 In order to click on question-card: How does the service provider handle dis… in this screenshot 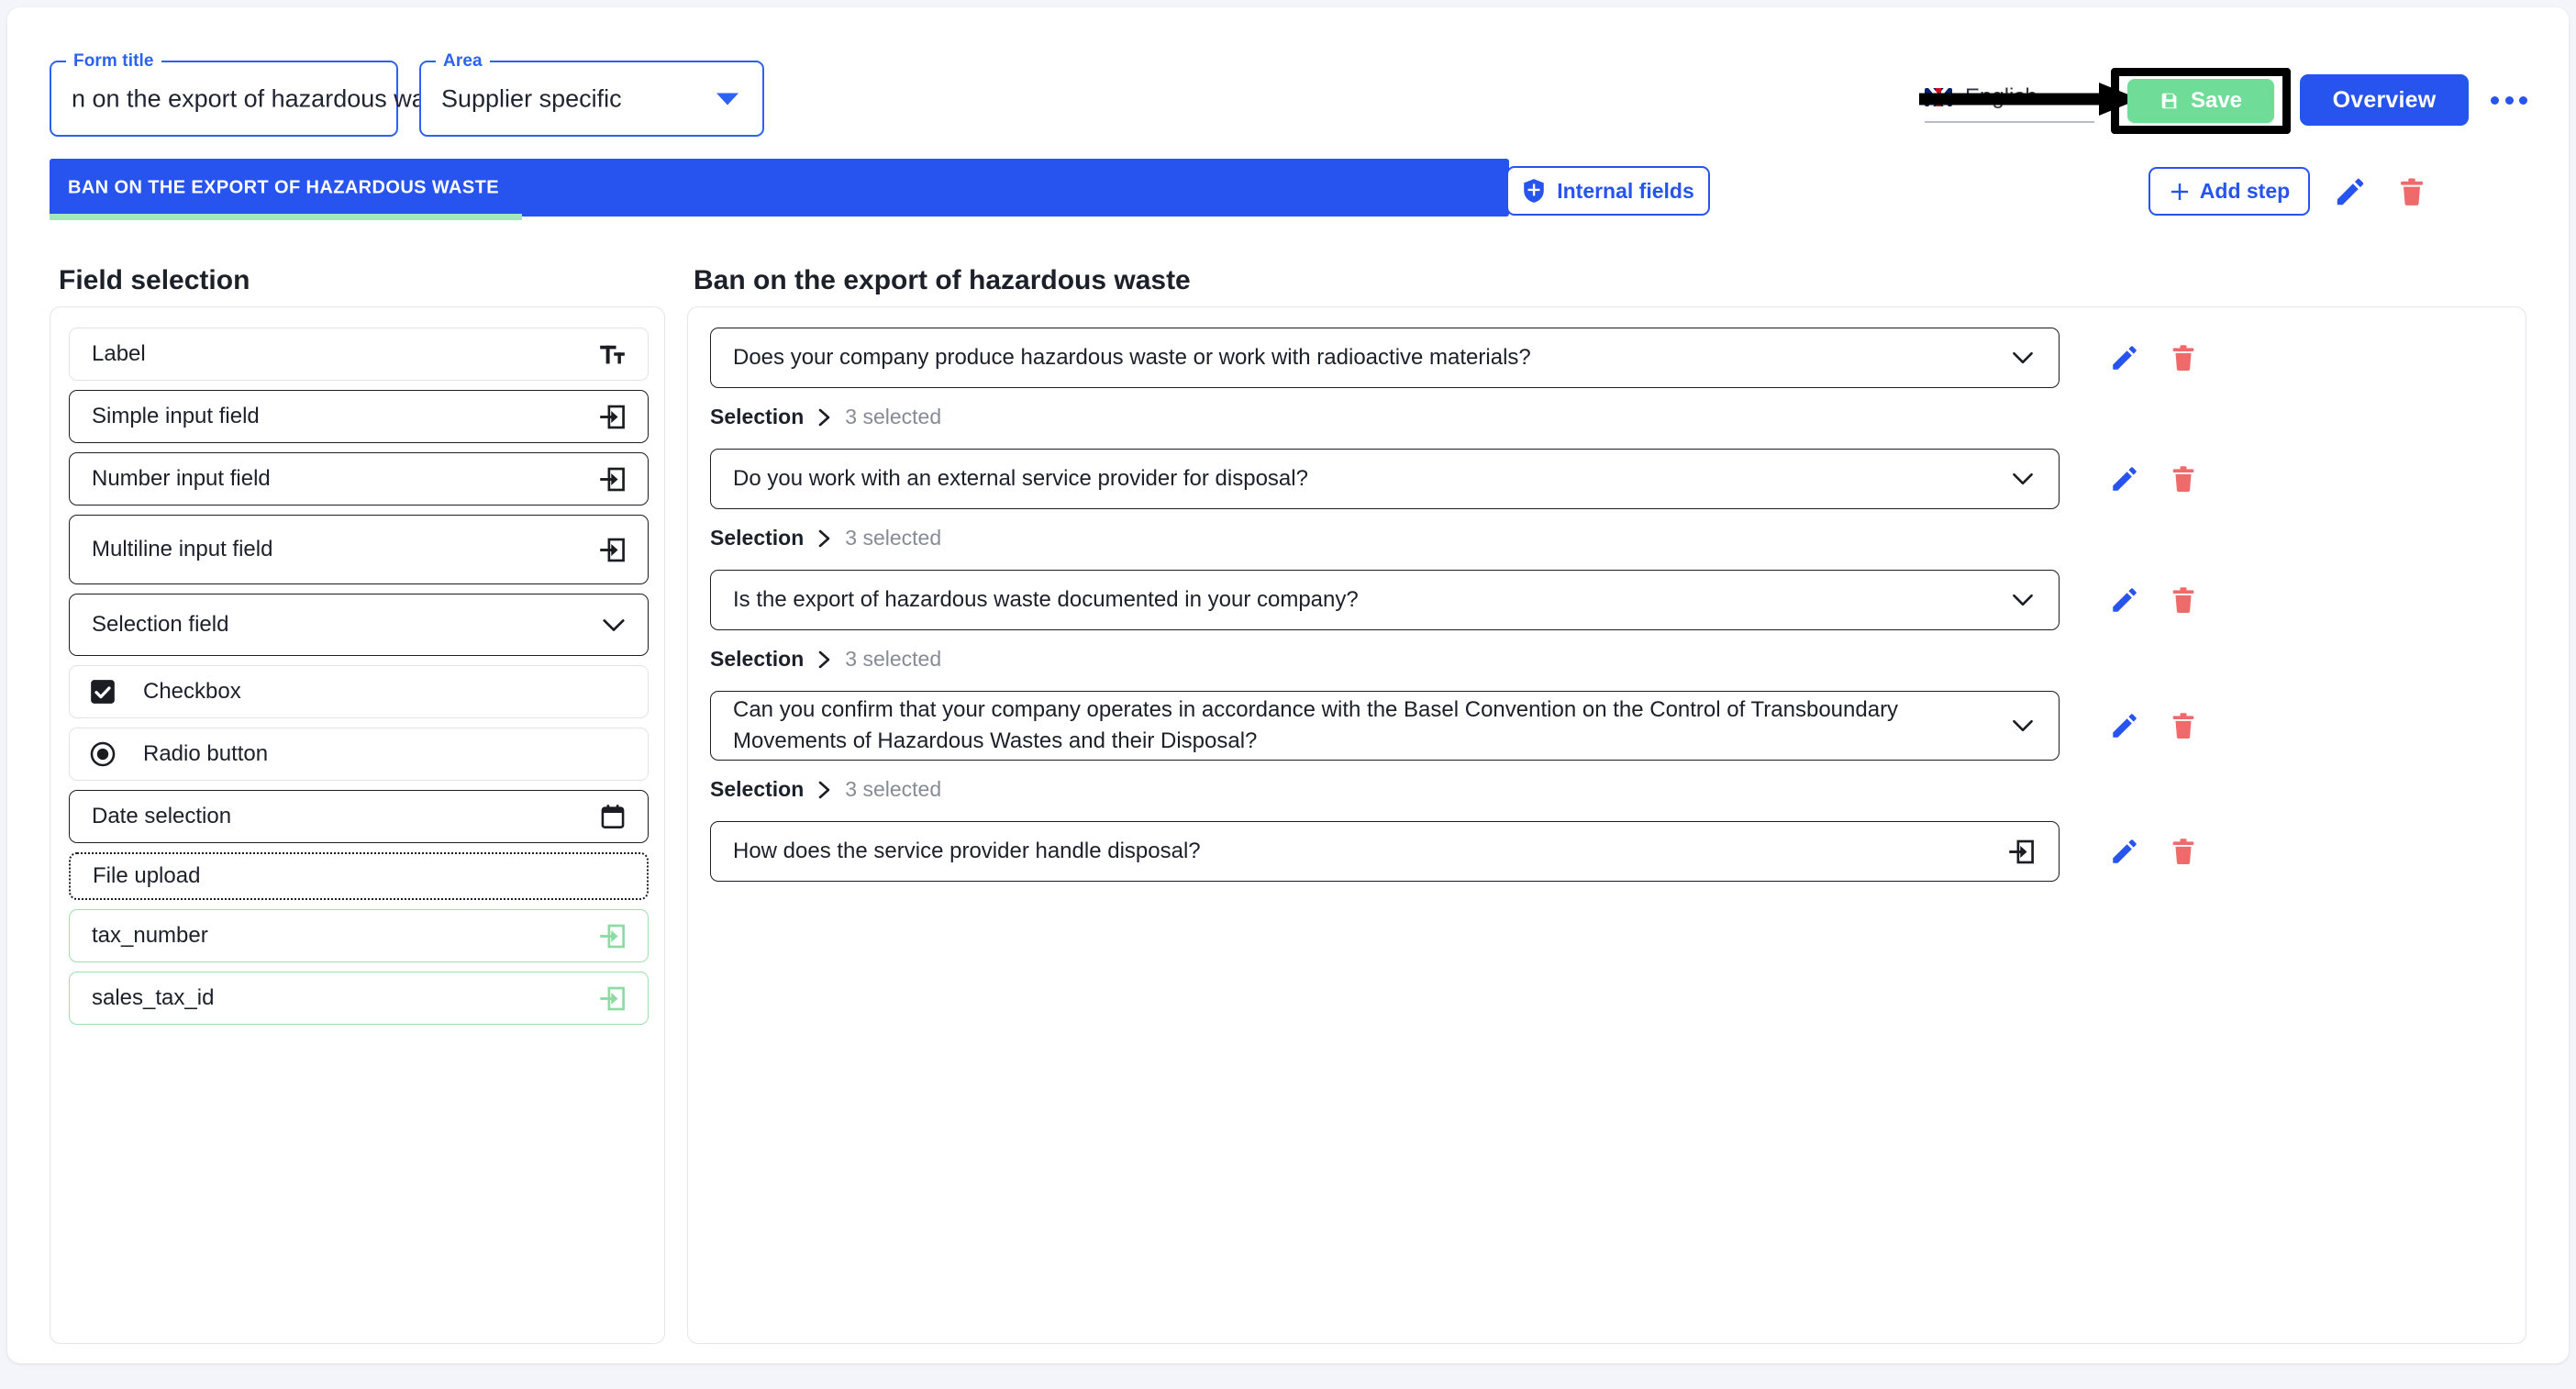, I will do `click(1385, 851)`.